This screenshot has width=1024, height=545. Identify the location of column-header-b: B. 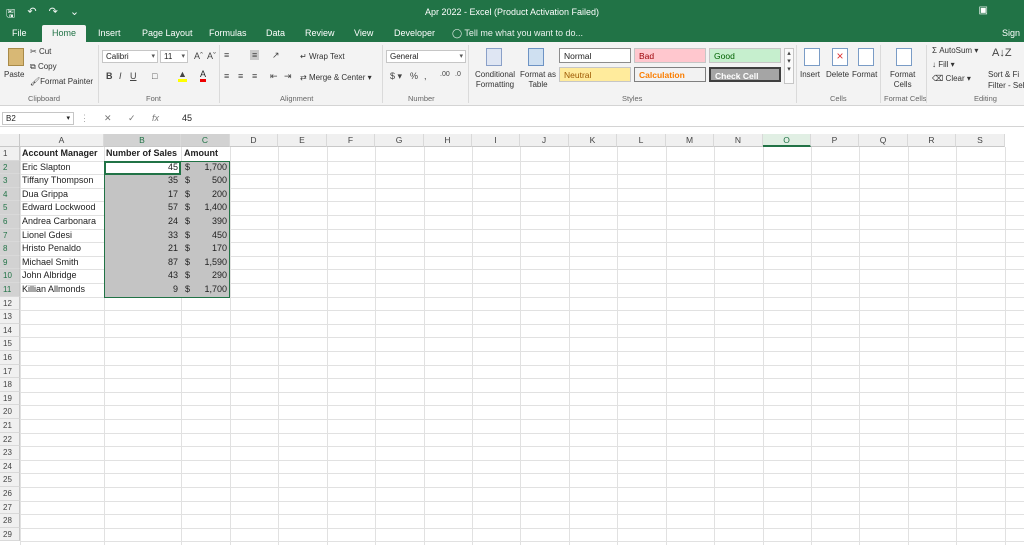
(142, 140).